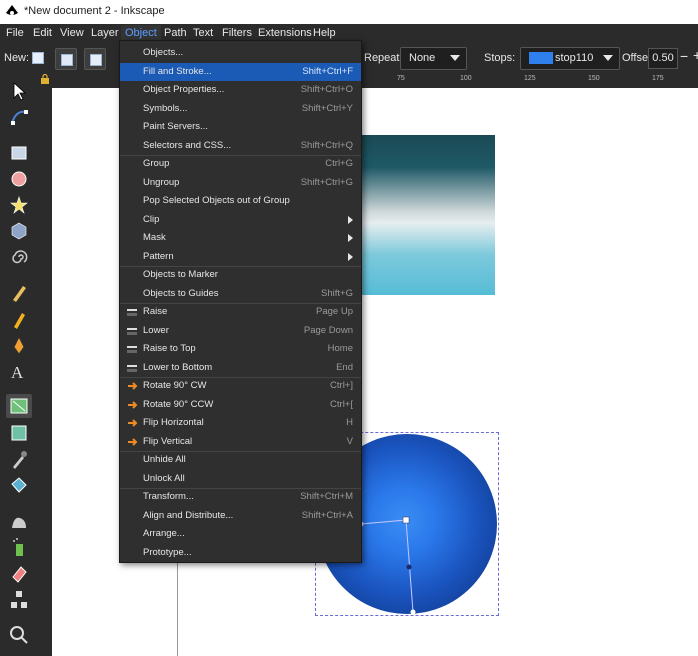  What do you see at coordinates (94, 11) in the screenshot?
I see `window-title: *New document 2 - Inkscape` at bounding box center [94, 11].